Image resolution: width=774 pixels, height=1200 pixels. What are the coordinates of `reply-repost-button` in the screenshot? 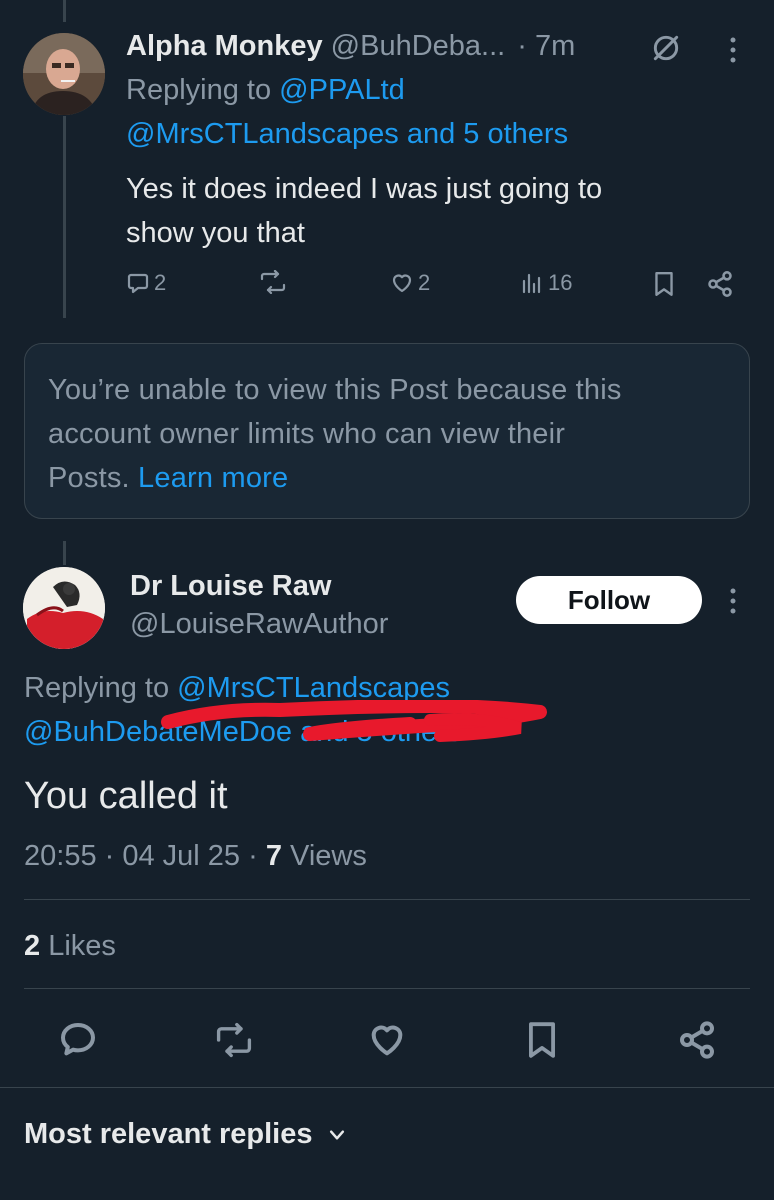 It's located at (273, 282).